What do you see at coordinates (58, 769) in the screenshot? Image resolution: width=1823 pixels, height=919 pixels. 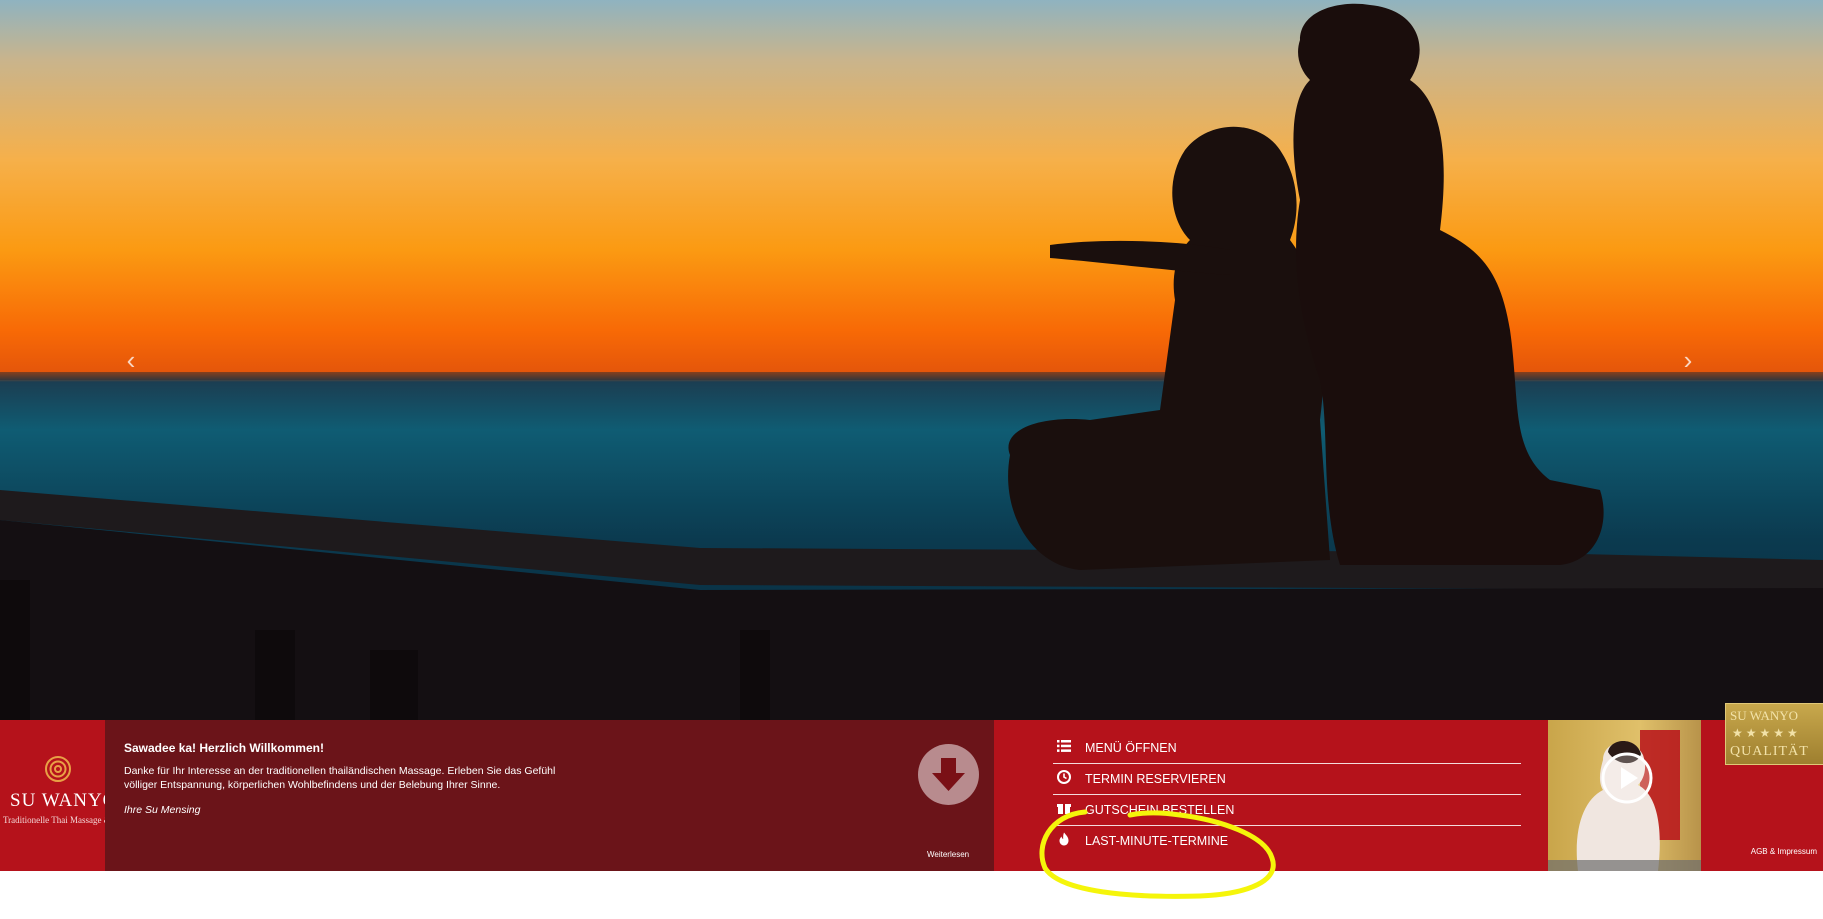 I see `spiral-logo-icon` at bounding box center [58, 769].